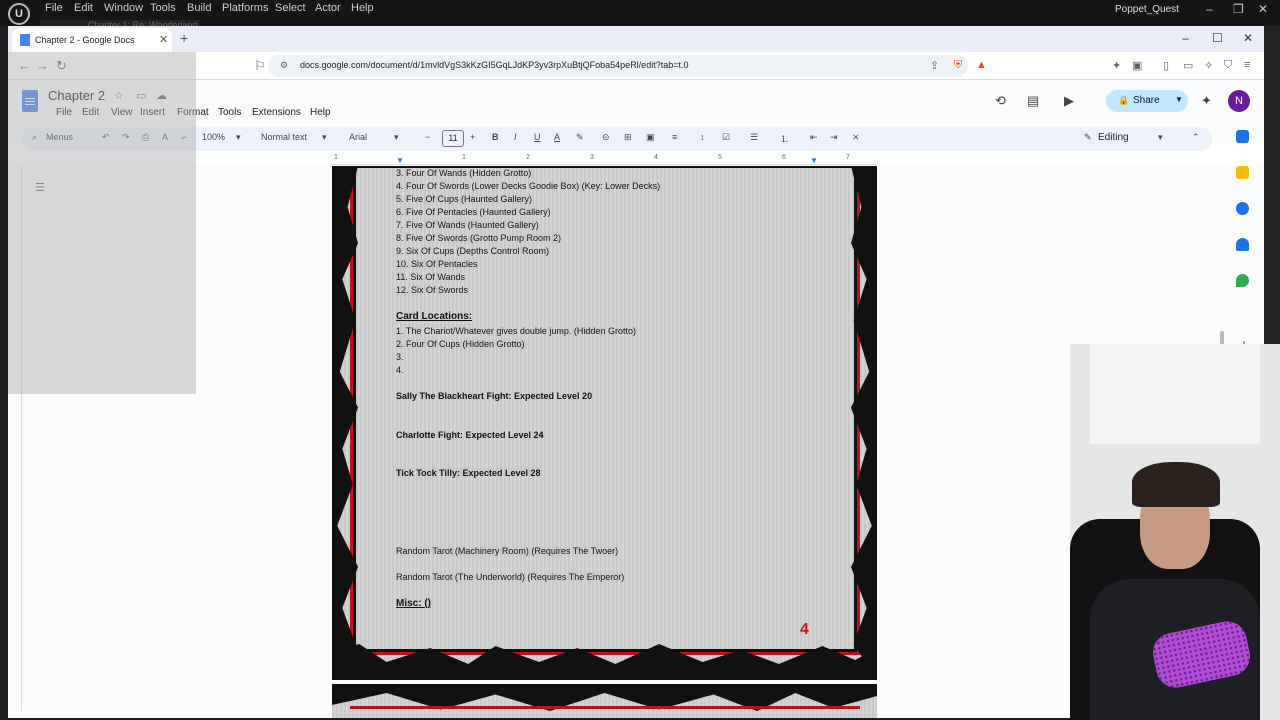 Image resolution: width=1280 pixels, height=720 pixels. What do you see at coordinates (702, 137) in the screenshot?
I see `line-spacing-icon: ↕` at bounding box center [702, 137].